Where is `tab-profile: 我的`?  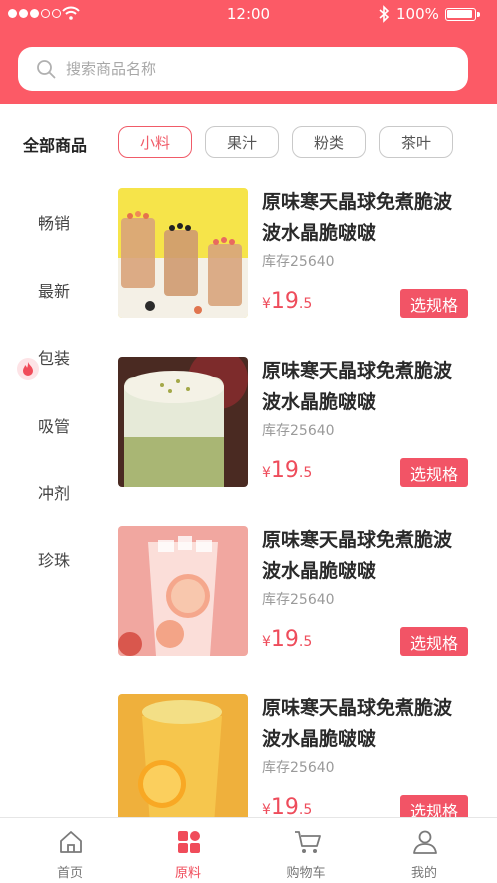
tab-profile: 我的 is located at coordinates (424, 850).